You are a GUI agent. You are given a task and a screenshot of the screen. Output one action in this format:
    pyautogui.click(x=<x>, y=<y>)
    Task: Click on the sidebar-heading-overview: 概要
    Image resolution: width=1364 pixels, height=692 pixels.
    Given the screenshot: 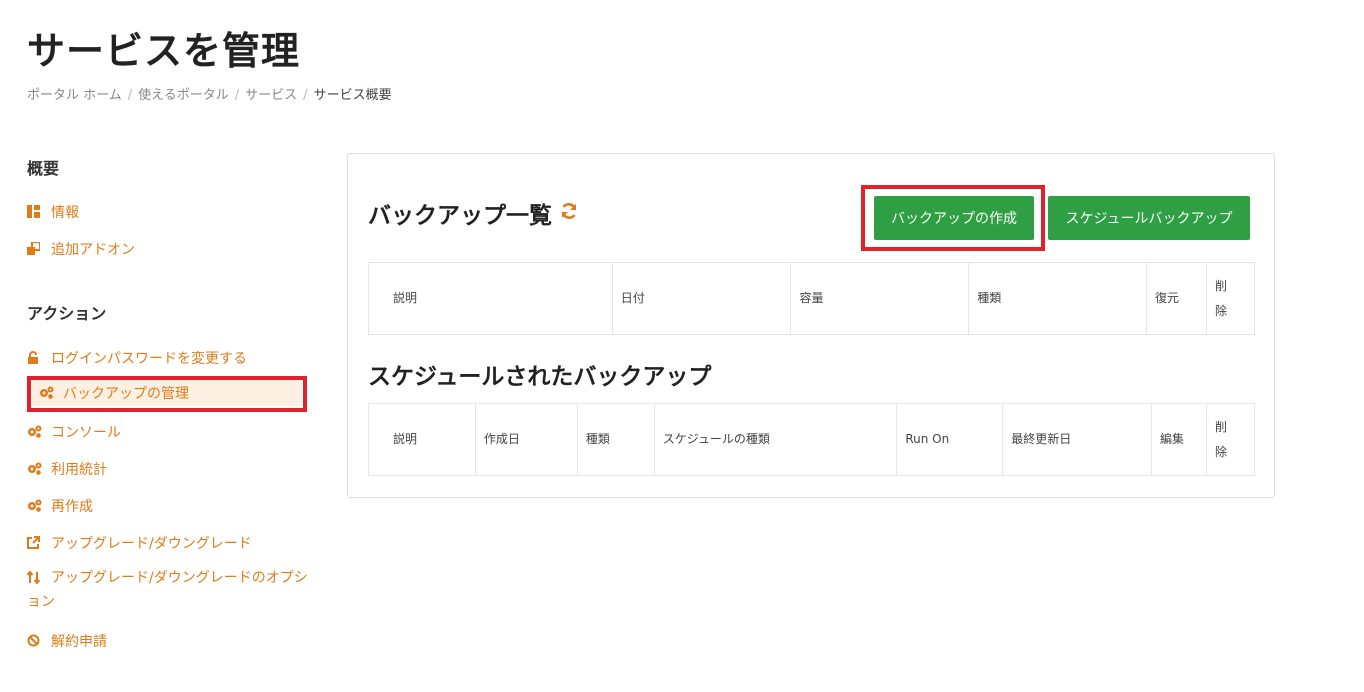 What is the action you would take?
    pyautogui.click(x=43, y=168)
    